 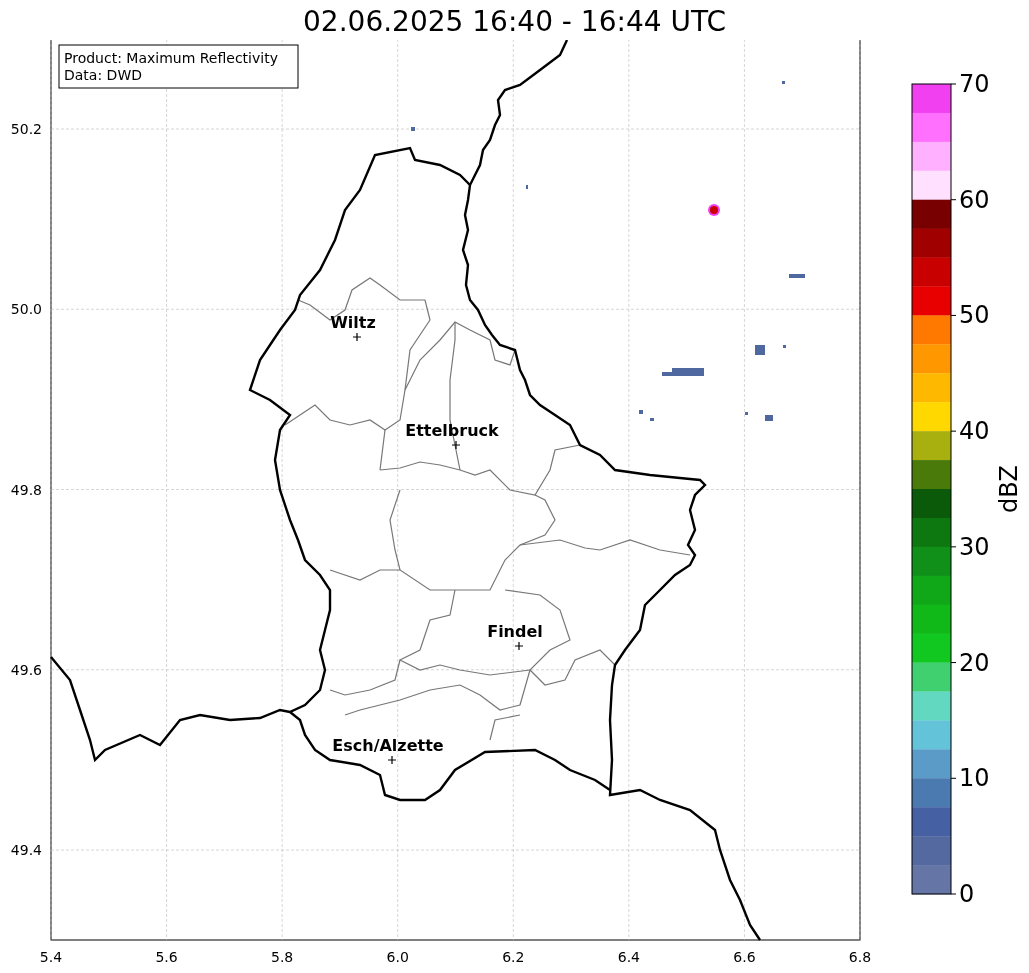 What do you see at coordinates (353, 322) in the screenshot?
I see `city-label: Wiltz` at bounding box center [353, 322].